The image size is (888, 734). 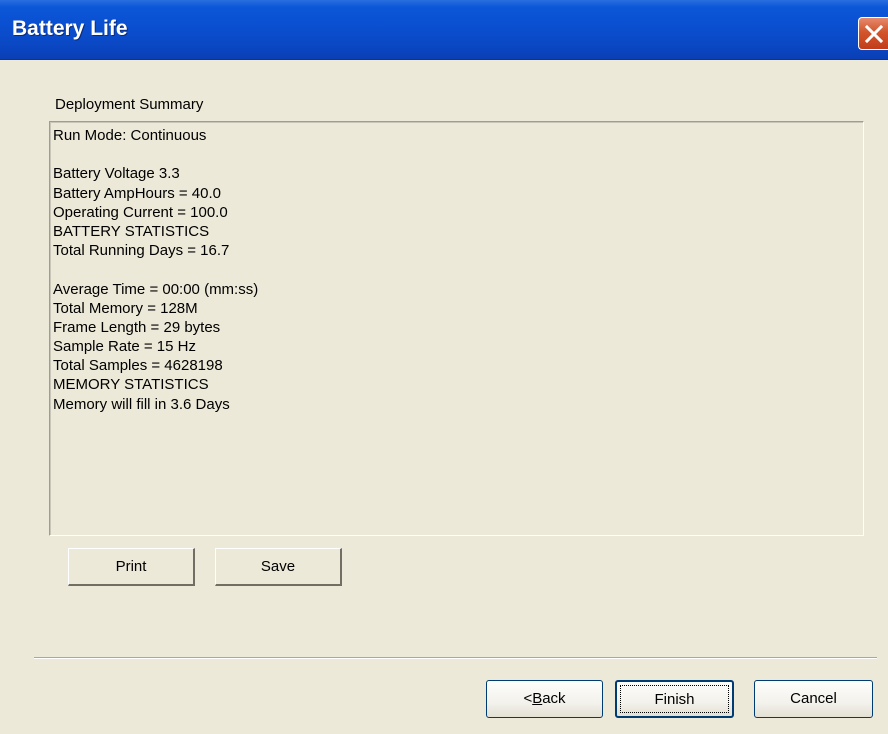 What do you see at coordinates (137, 327) in the screenshot?
I see `summary-line: Frame Length = 29 bytes` at bounding box center [137, 327].